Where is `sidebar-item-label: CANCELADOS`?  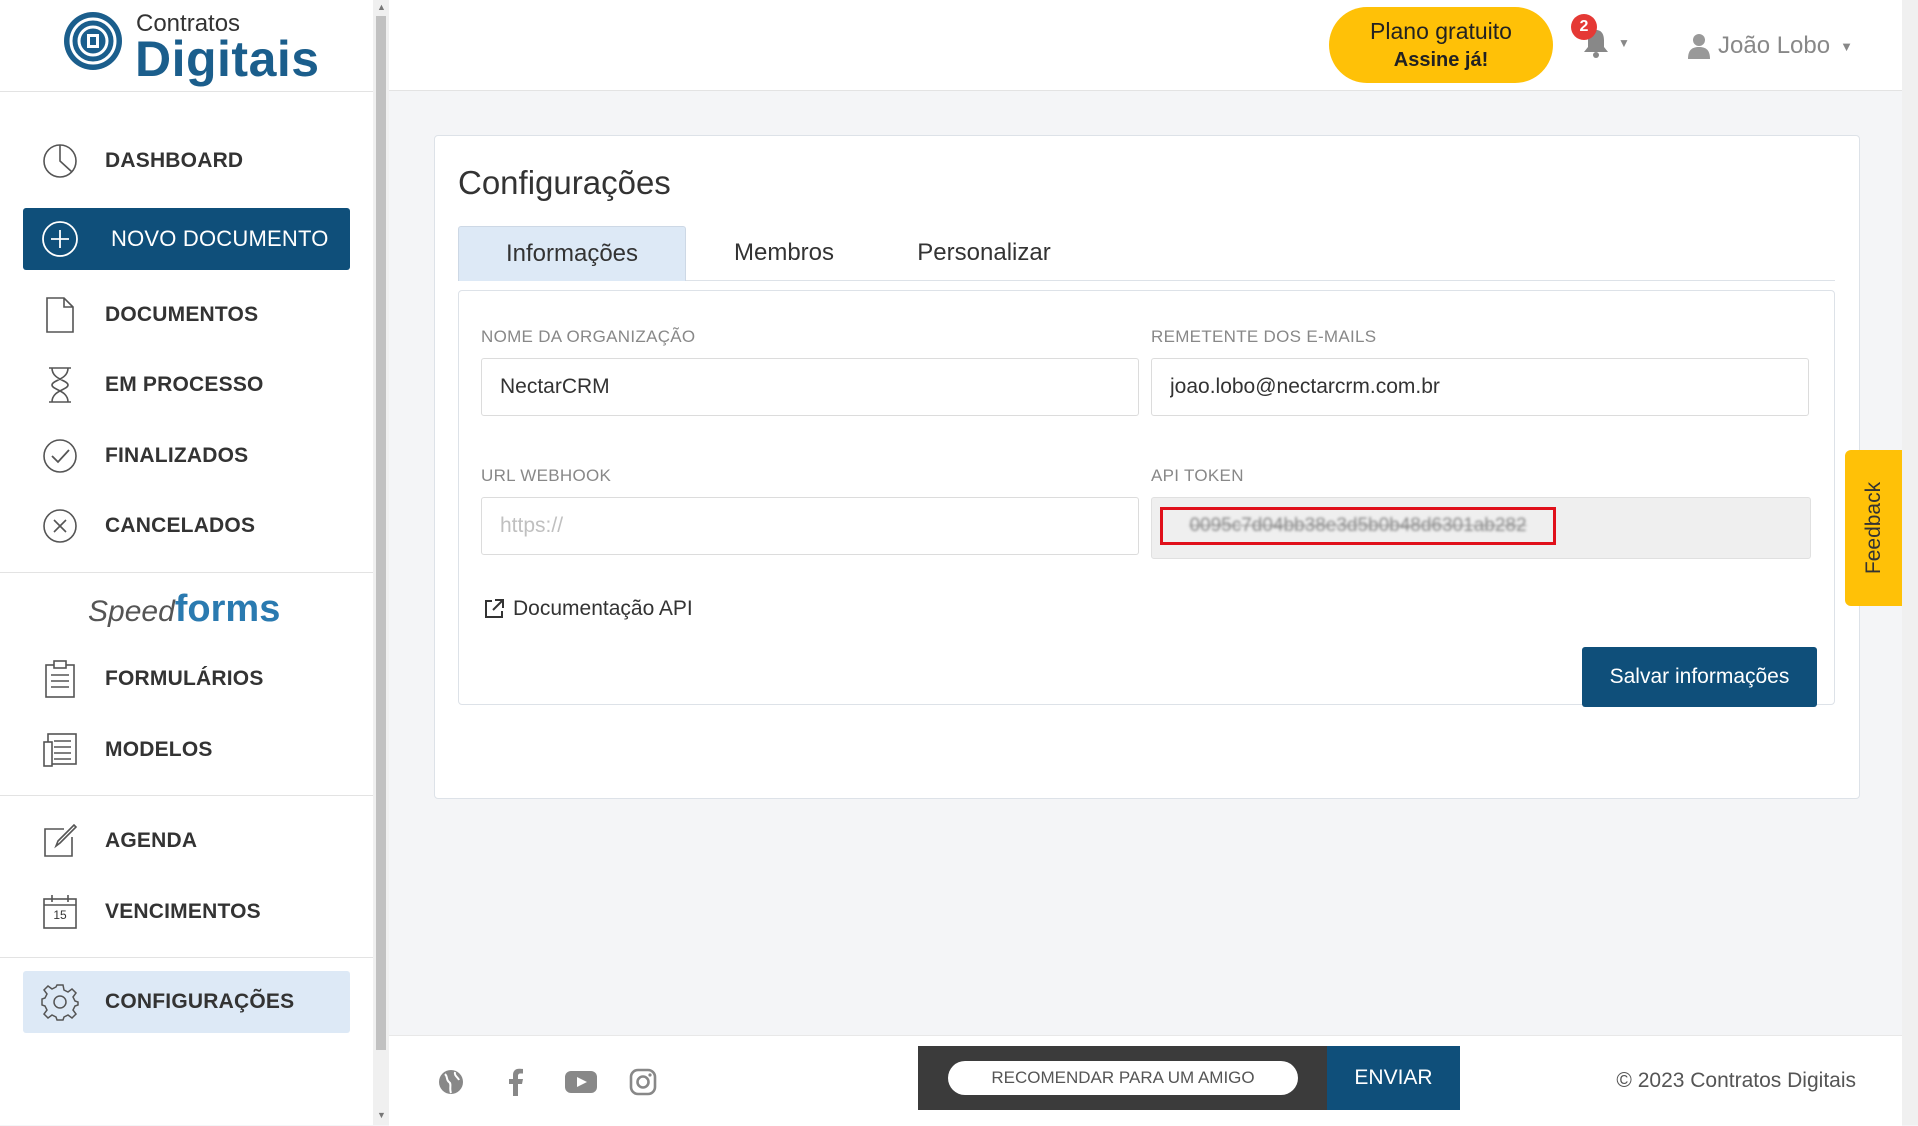
sidebar-item-label: CANCELADOS is located at coordinates (180, 525).